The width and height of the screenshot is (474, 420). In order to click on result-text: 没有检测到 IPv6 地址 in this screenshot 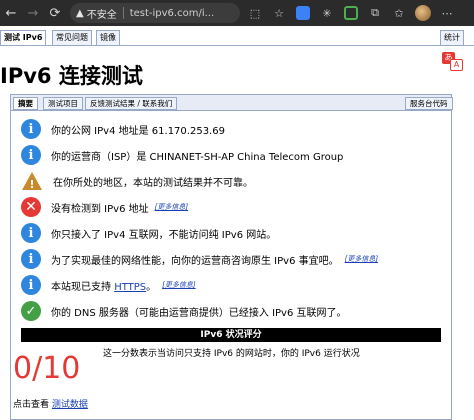, I will do `click(100, 209)`.